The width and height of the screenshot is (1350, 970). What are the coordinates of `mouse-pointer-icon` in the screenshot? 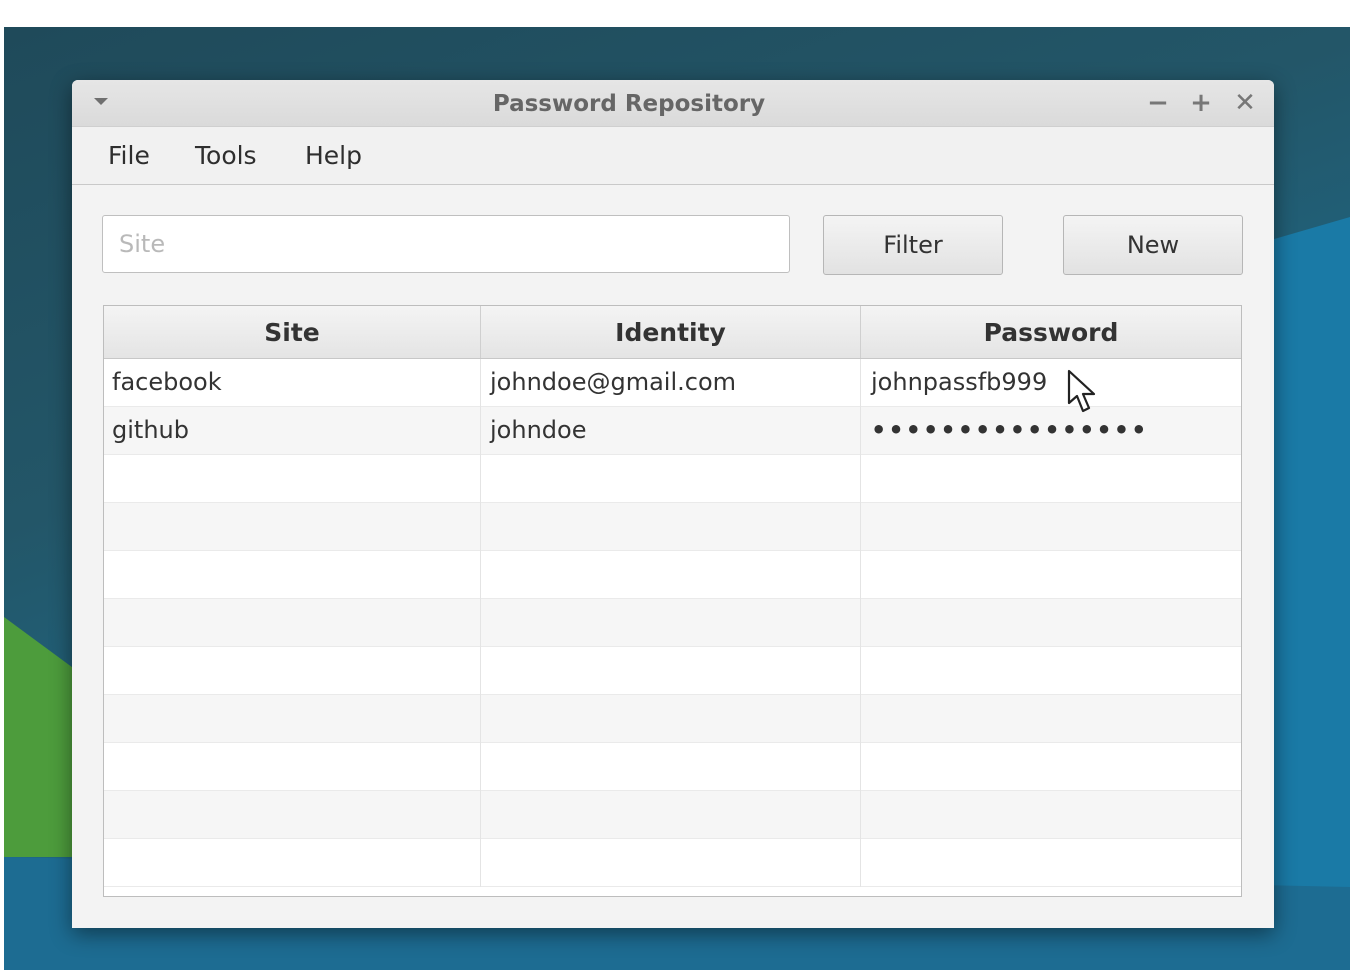 It's located at (1081, 391).